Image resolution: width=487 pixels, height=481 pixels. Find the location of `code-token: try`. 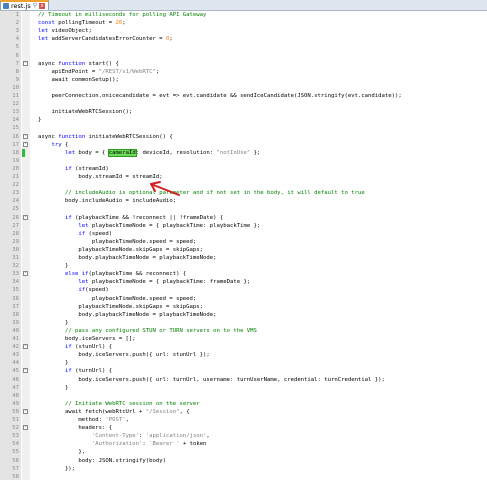

code-token: try is located at coordinates (56, 144).